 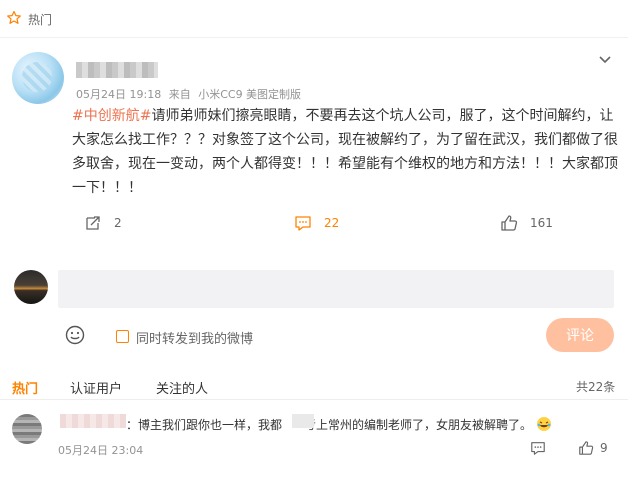 I want to click on post-actions: 2 22 161, so click(x=314, y=228).